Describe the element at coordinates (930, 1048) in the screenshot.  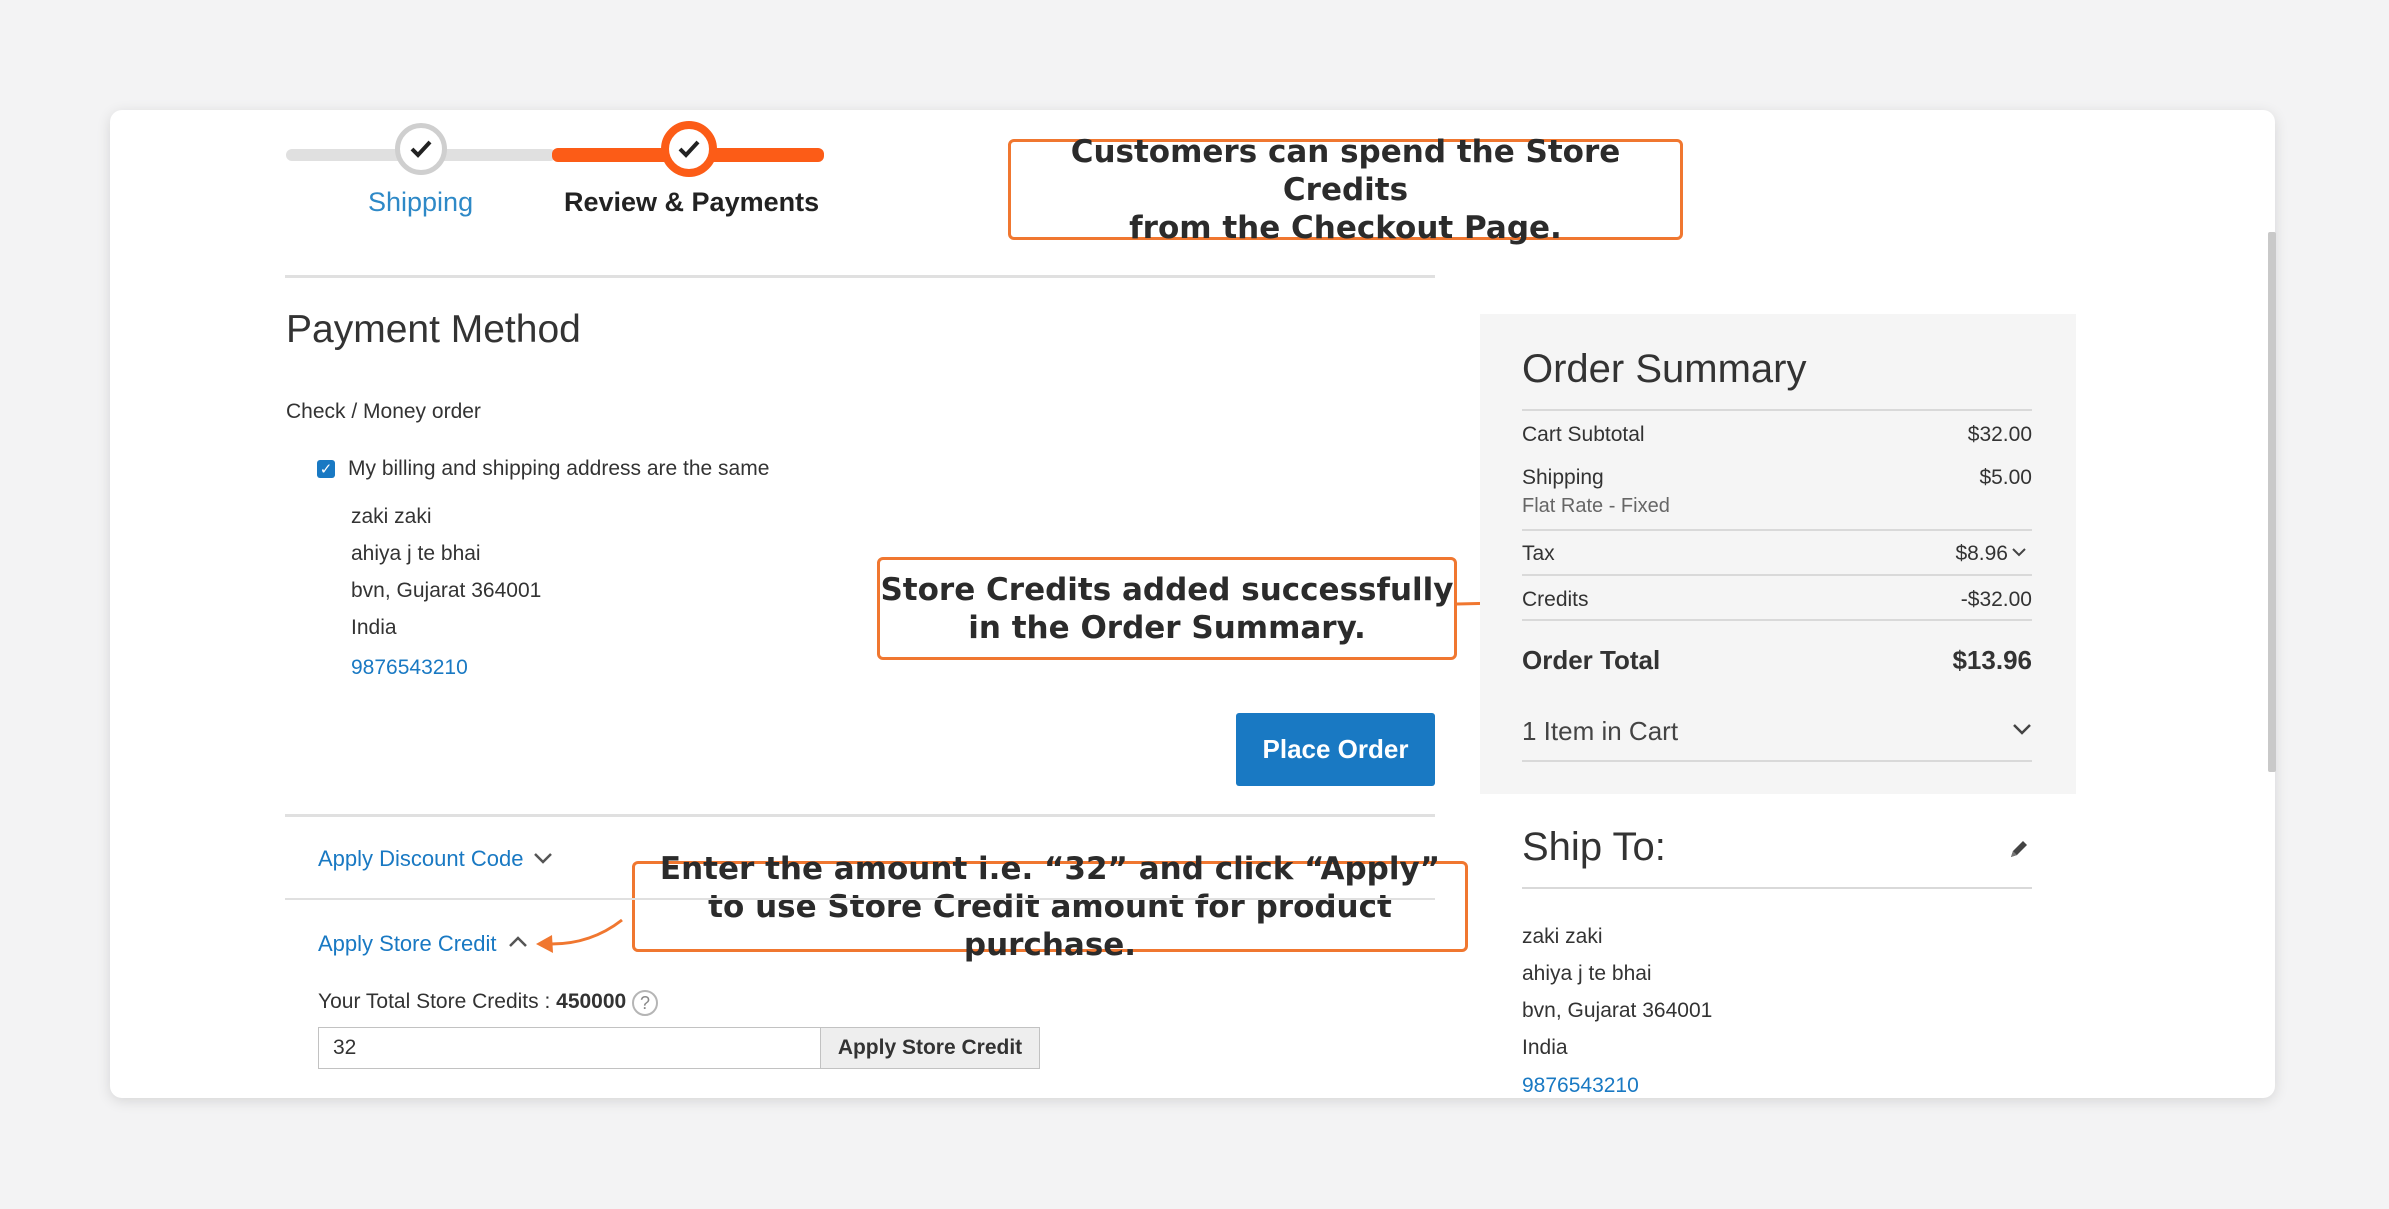
I see `apply-store-credit-button: Apply Store Credit` at that location.